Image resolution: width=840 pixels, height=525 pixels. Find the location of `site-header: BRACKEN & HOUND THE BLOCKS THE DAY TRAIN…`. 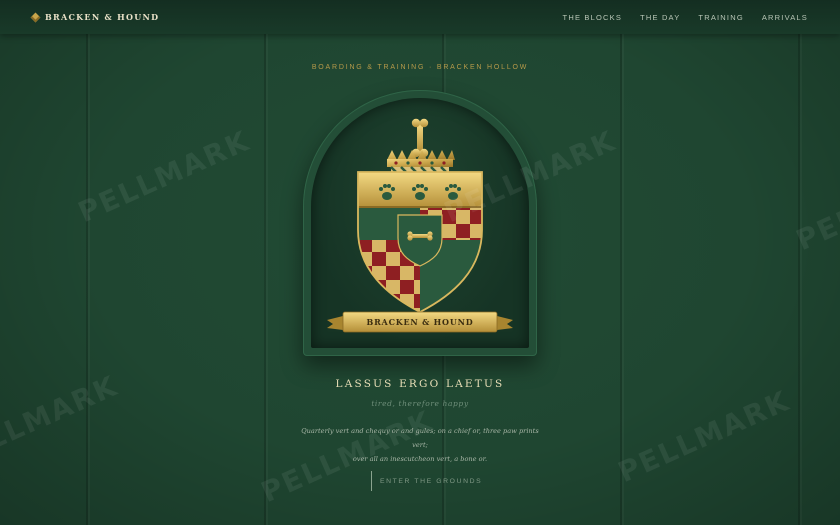

site-header: BRACKEN & HOUND THE BLOCKS THE DAY TRAIN… is located at coordinates (420, 17).